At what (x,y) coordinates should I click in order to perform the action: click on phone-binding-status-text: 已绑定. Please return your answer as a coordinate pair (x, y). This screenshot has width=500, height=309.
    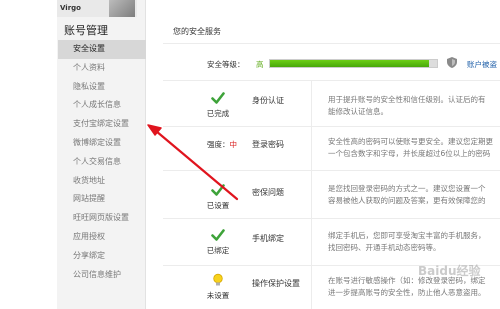
    Looking at the image, I should click on (218, 250).